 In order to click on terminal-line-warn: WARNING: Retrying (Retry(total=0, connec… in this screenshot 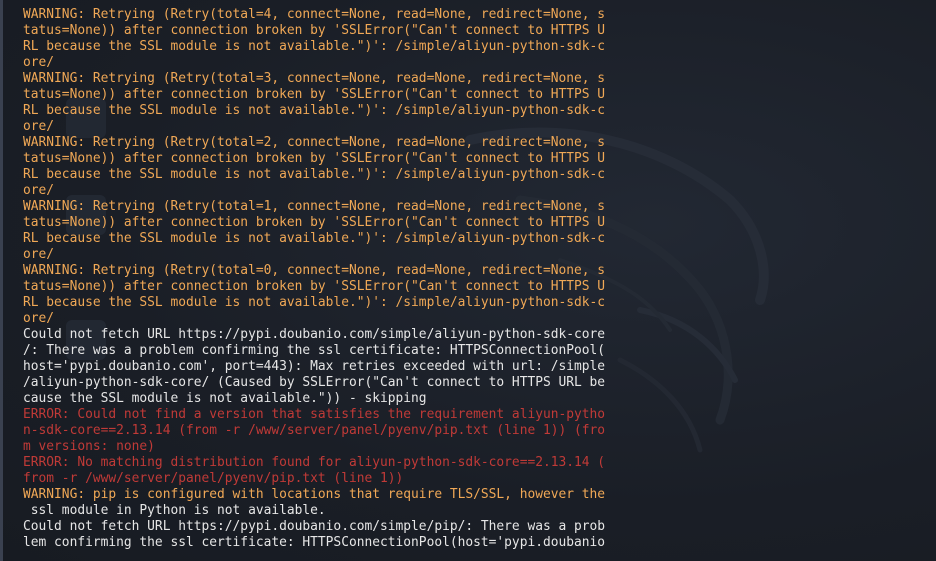, I will do `click(314, 270)`.